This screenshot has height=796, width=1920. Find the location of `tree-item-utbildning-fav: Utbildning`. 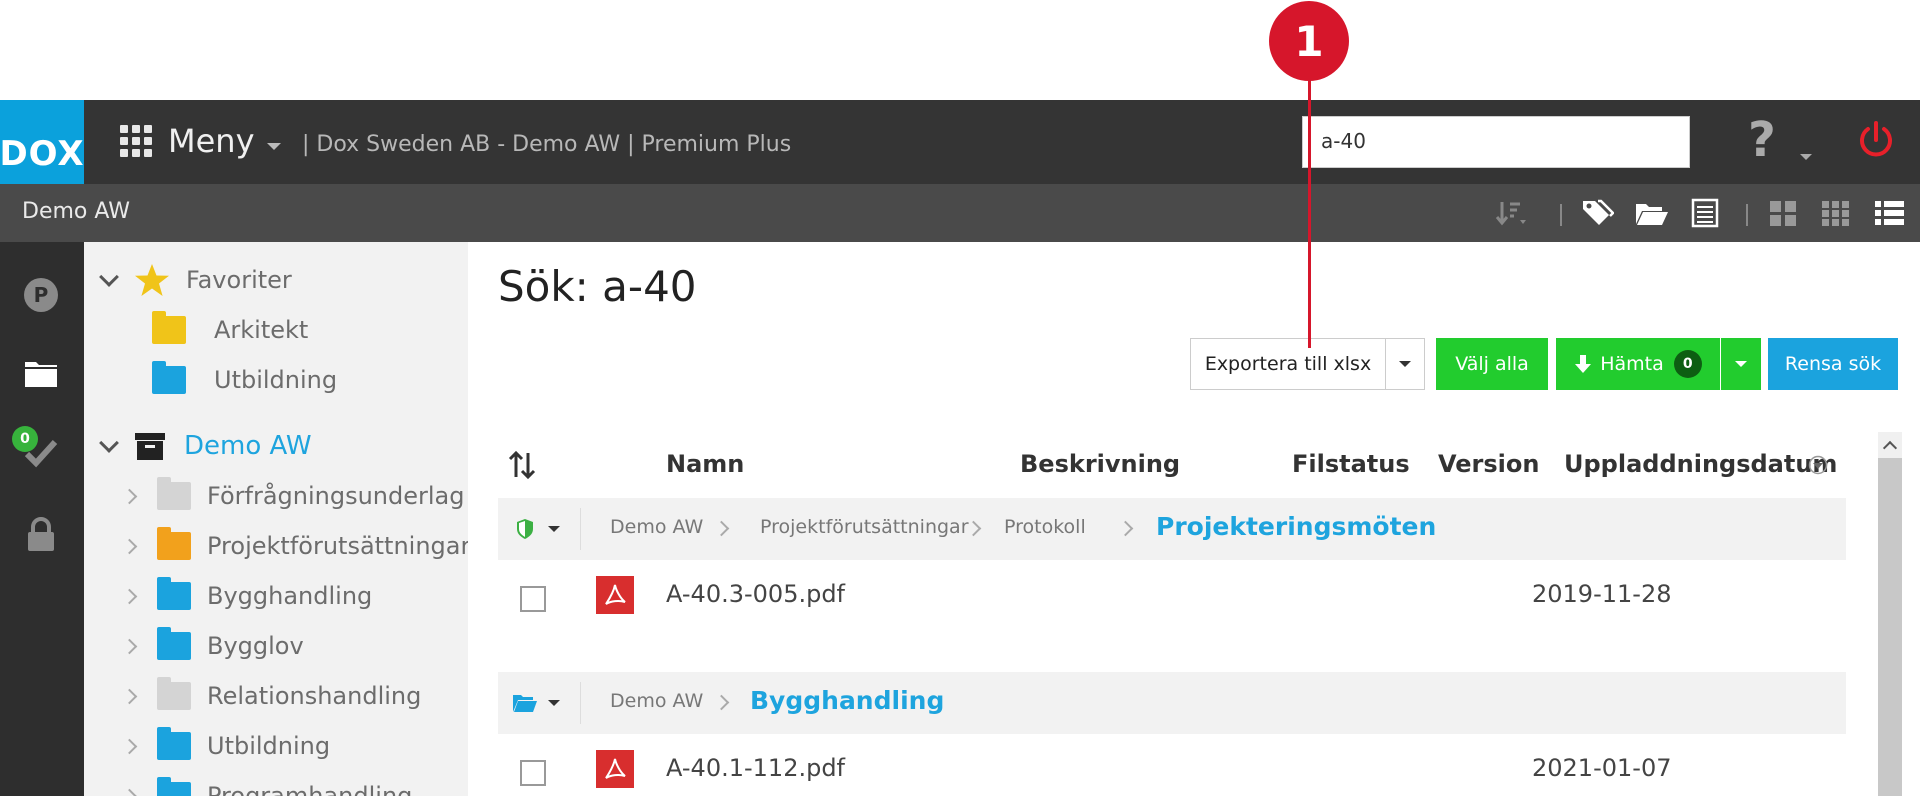

tree-item-utbildning-fav: Utbildning is located at coordinates (244, 380).